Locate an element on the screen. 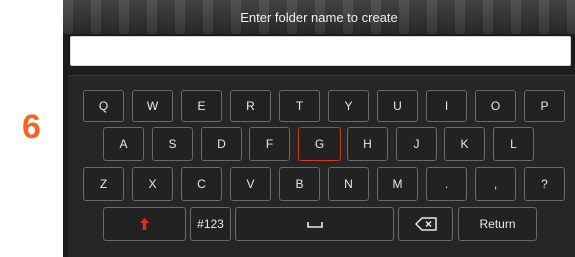 The image size is (575, 257). shift-key is located at coordinates (144, 224).